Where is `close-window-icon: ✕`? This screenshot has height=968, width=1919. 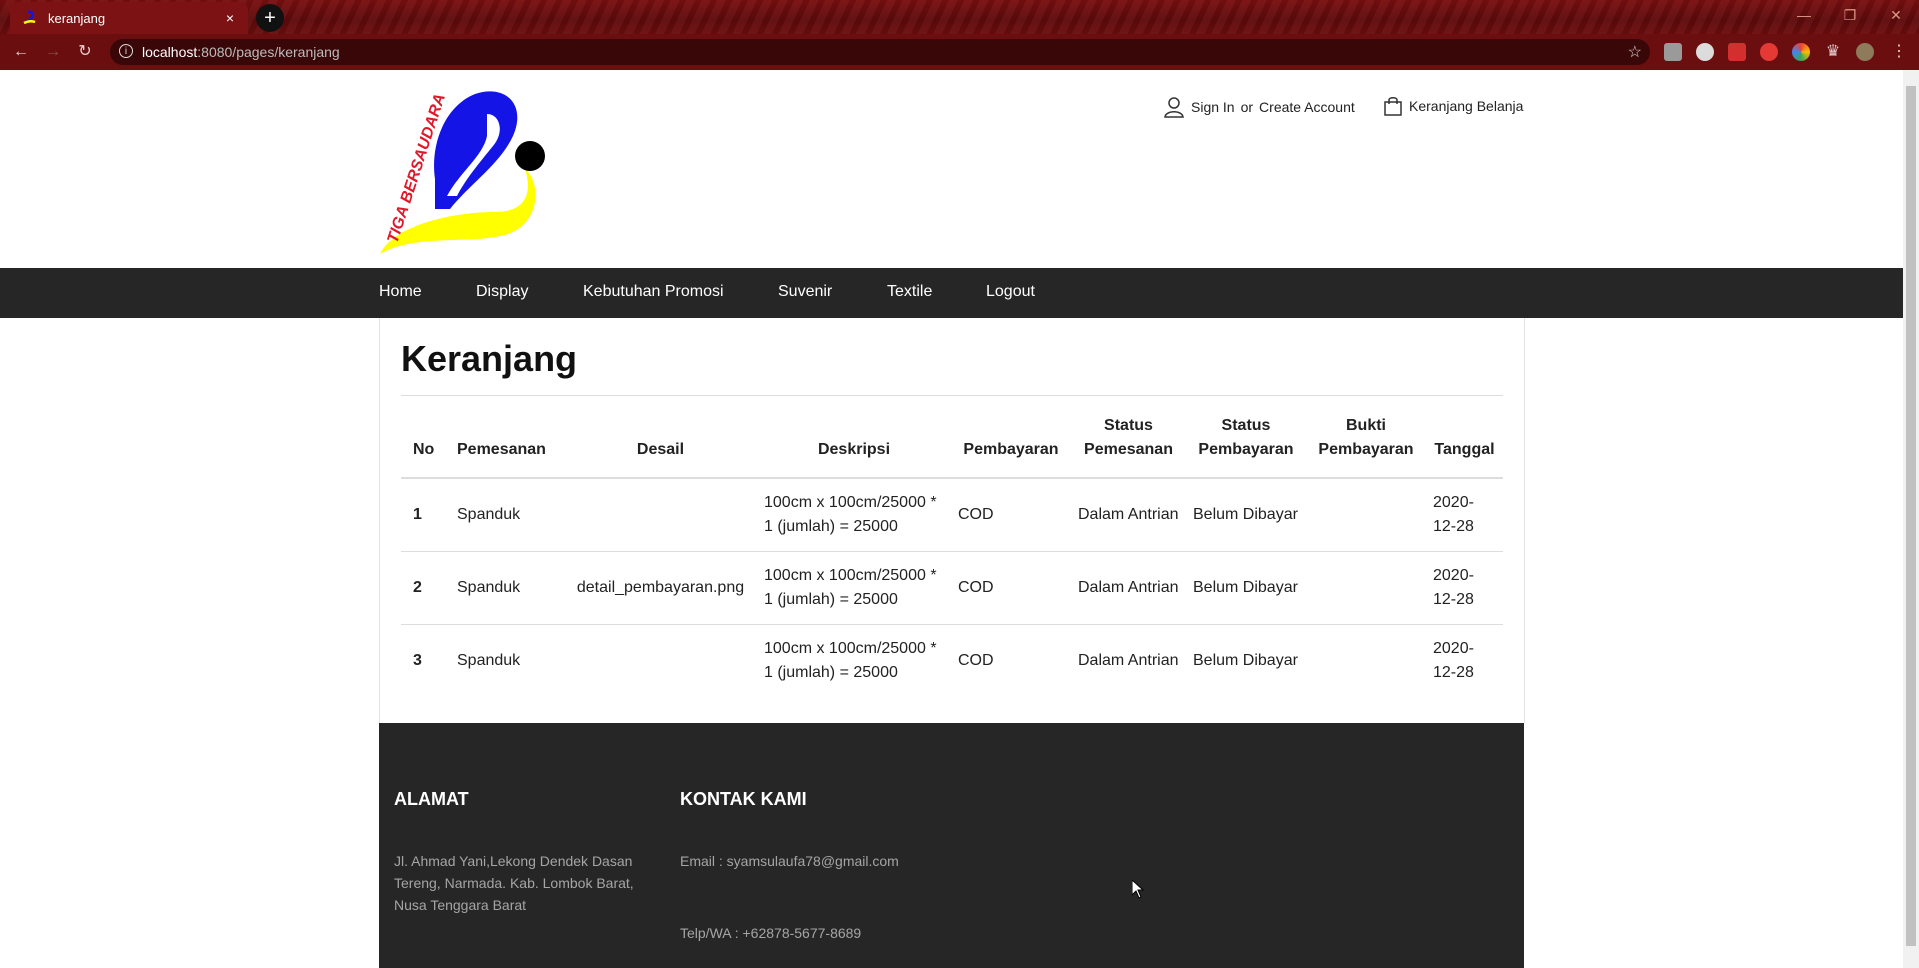
close-window-icon: ✕ is located at coordinates (1896, 15).